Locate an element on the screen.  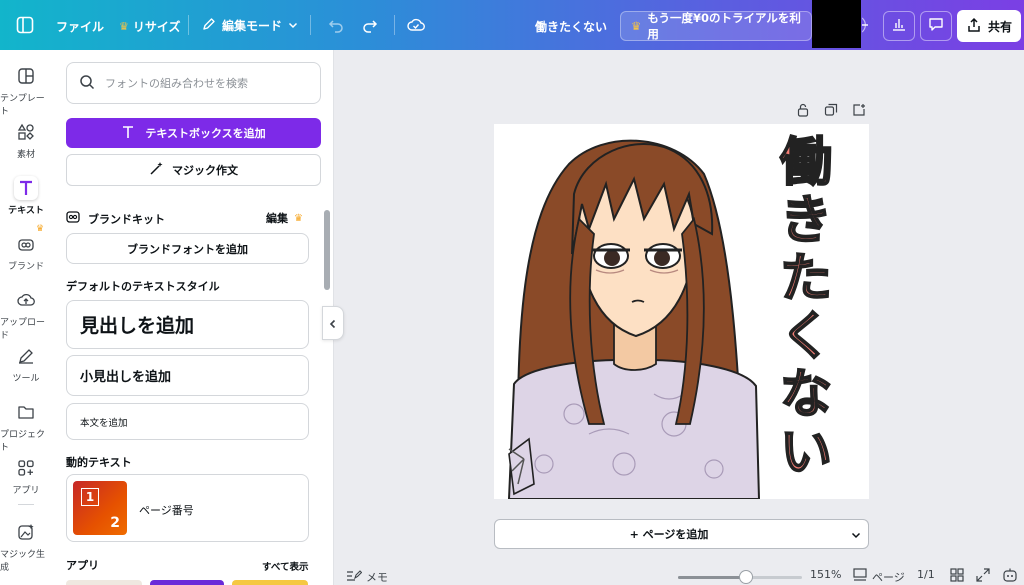
rail-label: プロジェクト is located at coordinates (23, 441).